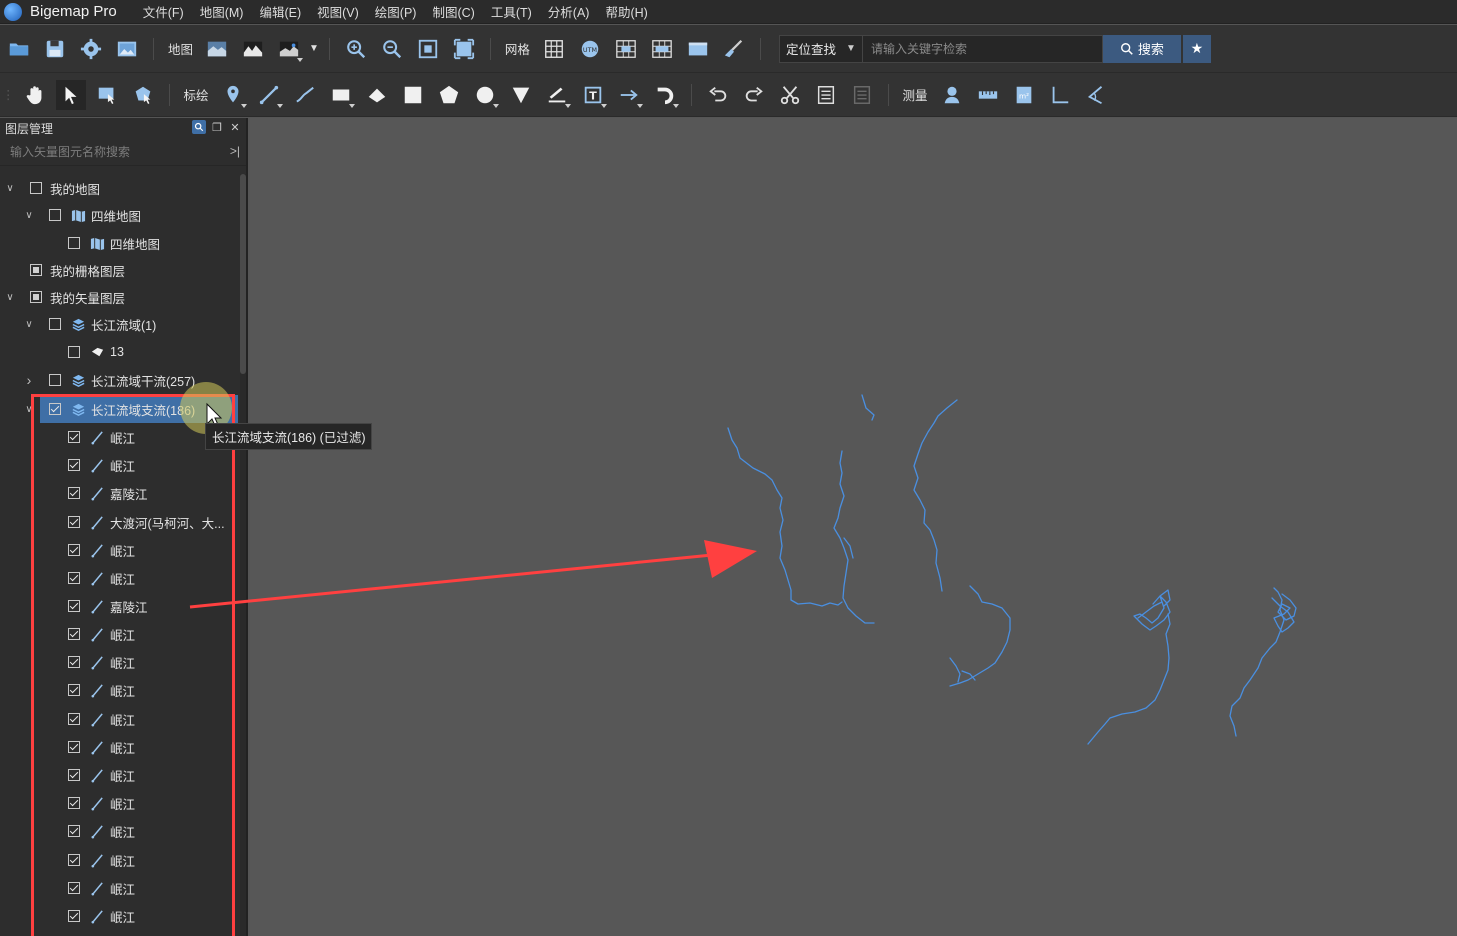 Image resolution: width=1457 pixels, height=936 pixels. I want to click on zoom-extent-icon, so click(428, 49).